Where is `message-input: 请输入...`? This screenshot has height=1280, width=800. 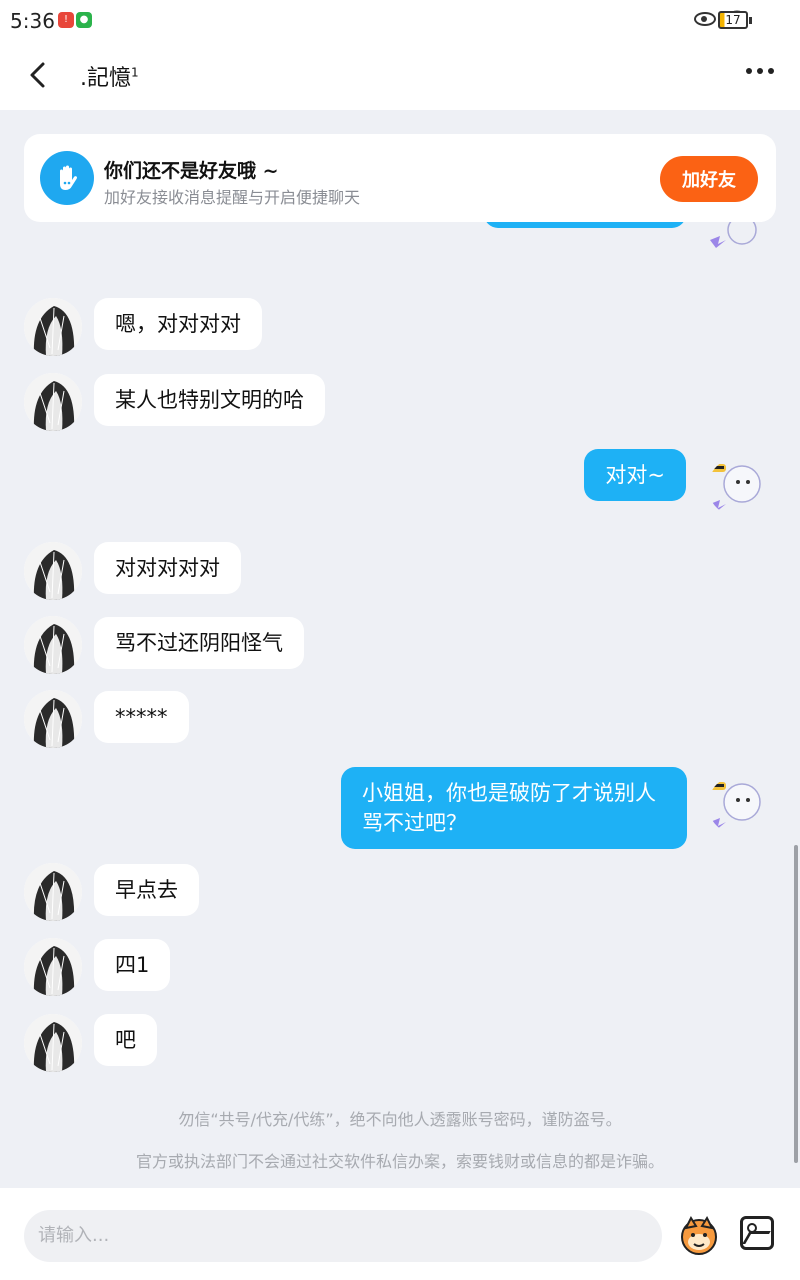
message-input: 请输入... is located at coordinates (343, 1236).